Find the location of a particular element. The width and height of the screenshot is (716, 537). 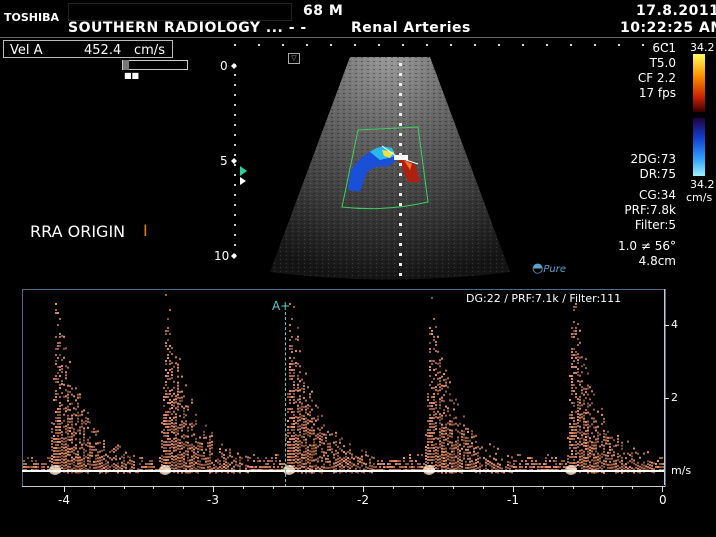

time-label: 0 is located at coordinates (663, 500).